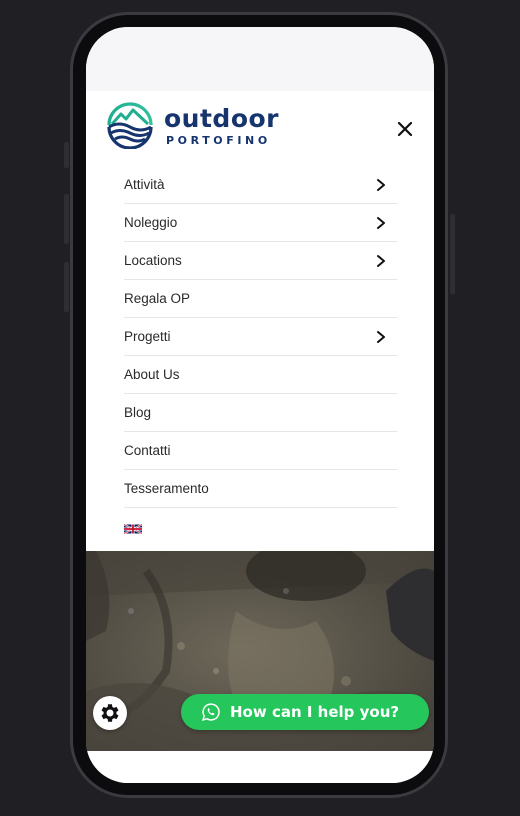 This screenshot has height=816, width=520. What do you see at coordinates (147, 450) in the screenshot?
I see `menu-item-label: Contatti` at bounding box center [147, 450].